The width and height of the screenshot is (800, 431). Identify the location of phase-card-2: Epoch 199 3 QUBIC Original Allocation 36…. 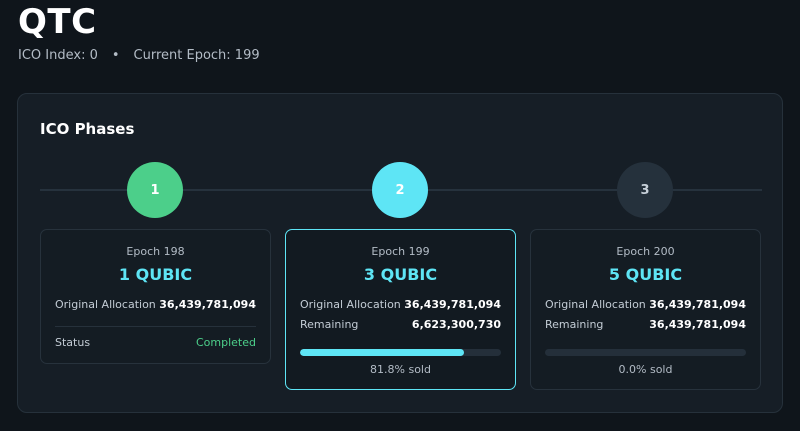
(400, 309).